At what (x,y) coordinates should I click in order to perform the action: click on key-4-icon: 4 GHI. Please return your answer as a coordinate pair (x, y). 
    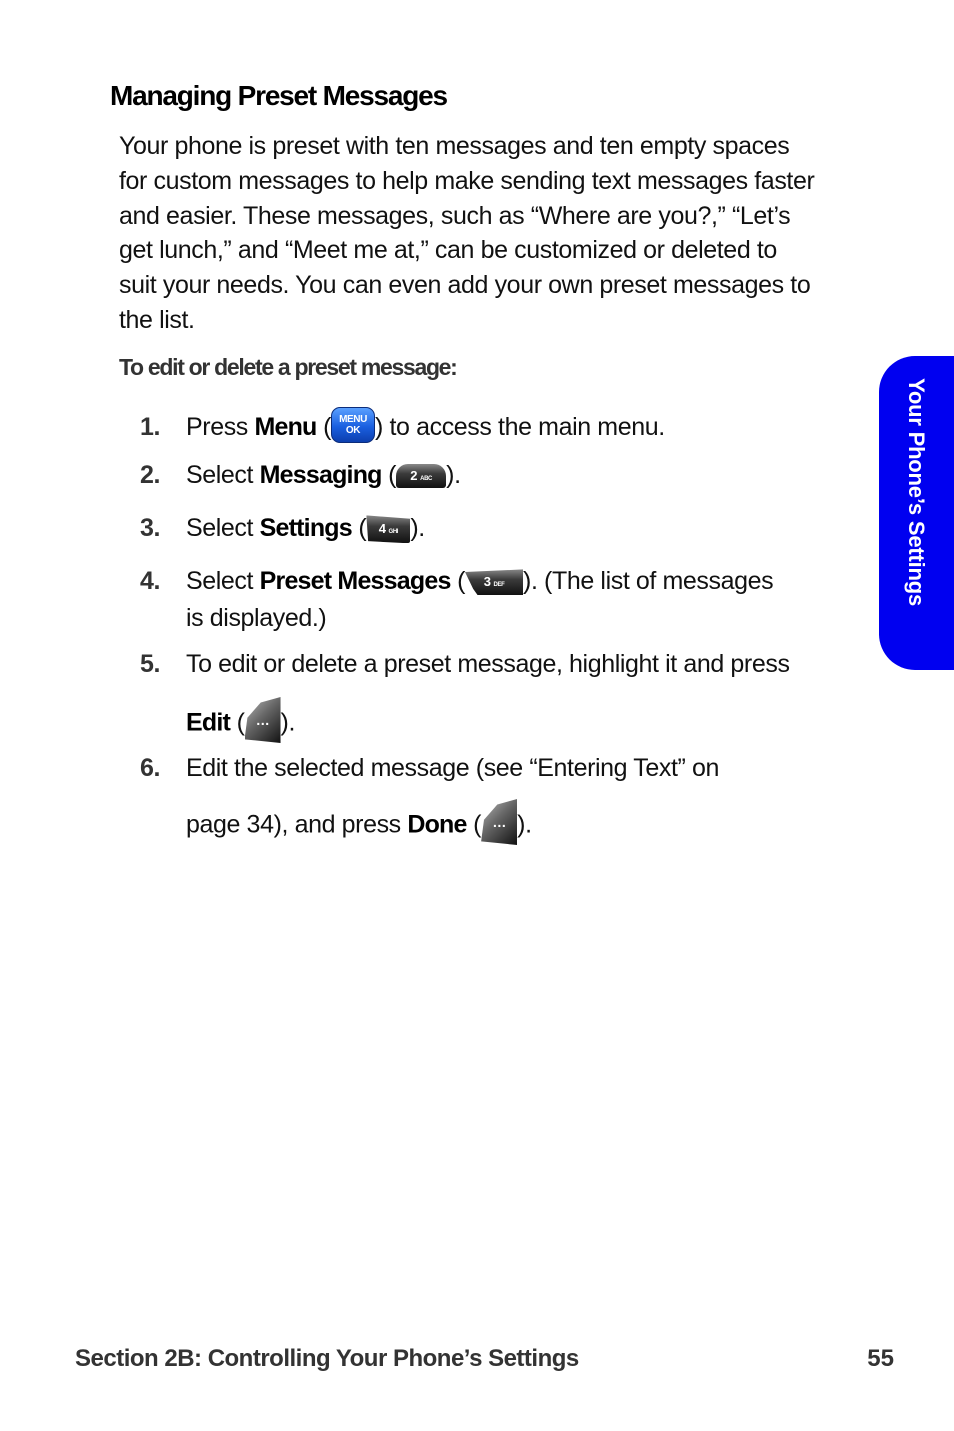
    Looking at the image, I should click on (388, 529).